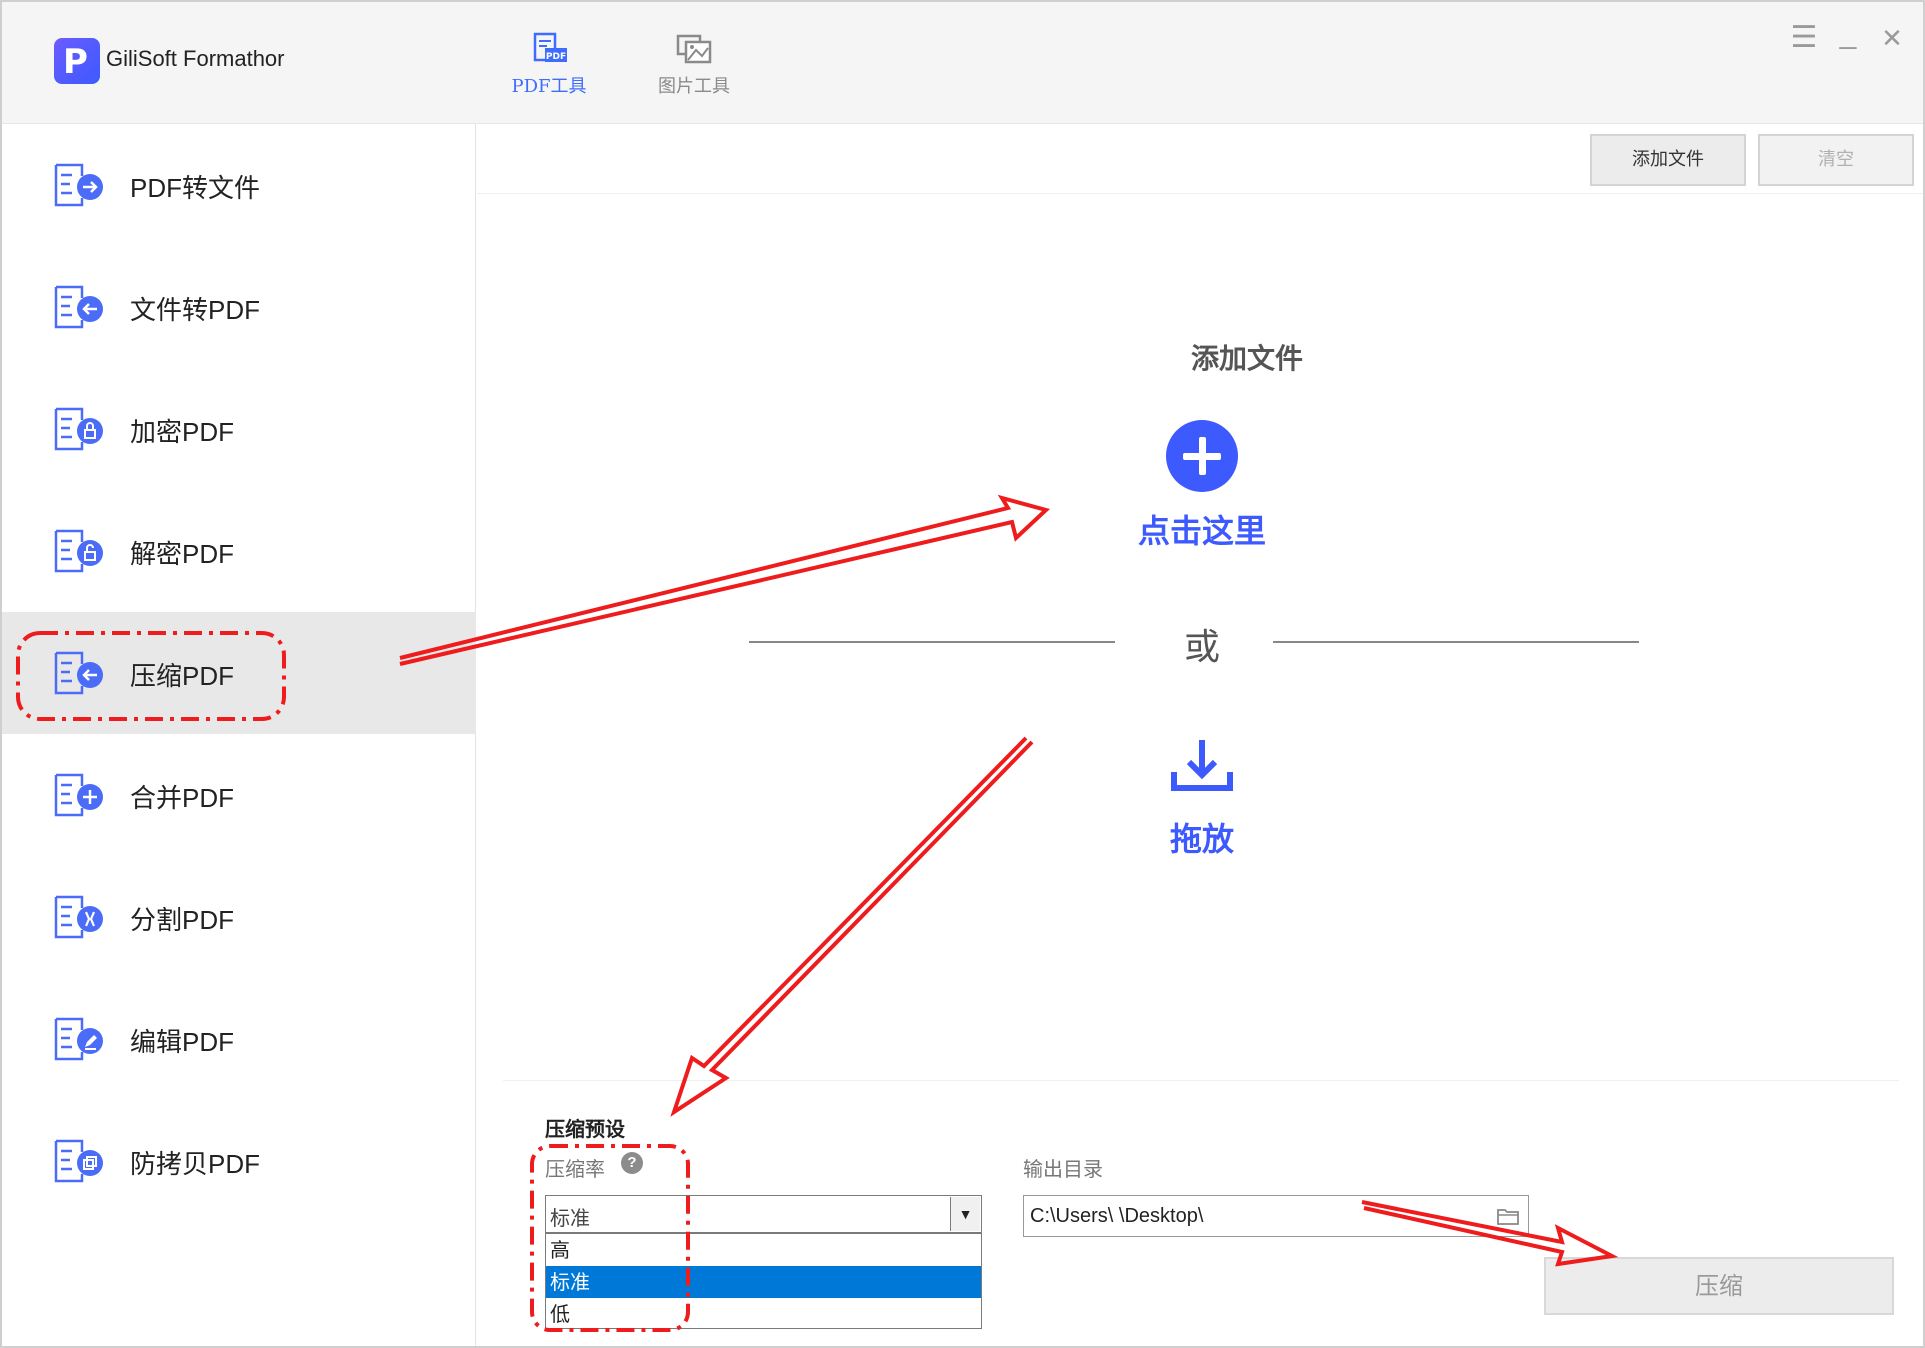 This screenshot has width=1925, height=1348. Describe the element at coordinates (585, 1130) in the screenshot. I see `preset-title: 压缩预设` at that location.